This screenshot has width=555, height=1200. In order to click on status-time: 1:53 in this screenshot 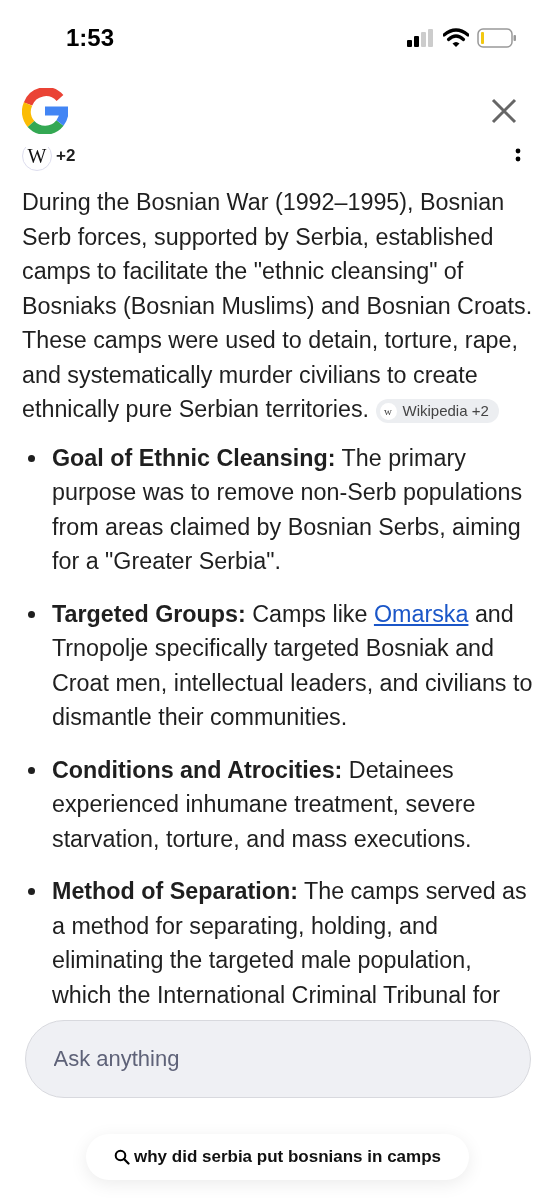, I will do `click(90, 37)`.